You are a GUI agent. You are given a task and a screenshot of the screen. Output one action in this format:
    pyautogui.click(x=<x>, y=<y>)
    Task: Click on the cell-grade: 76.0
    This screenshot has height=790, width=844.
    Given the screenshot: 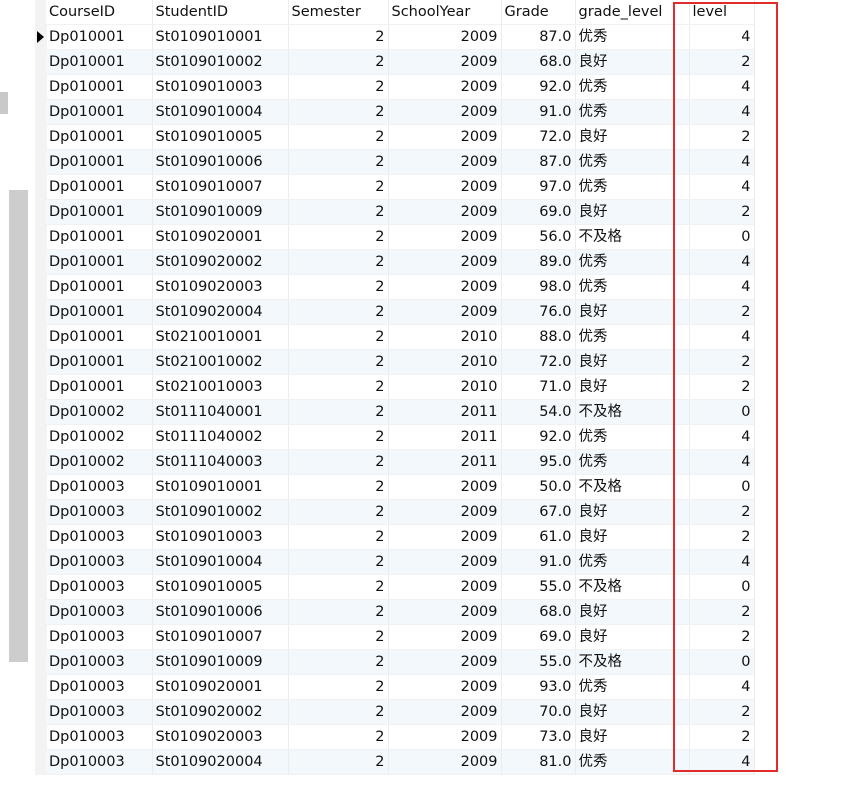 What is the action you would take?
    pyautogui.click(x=538, y=312)
    